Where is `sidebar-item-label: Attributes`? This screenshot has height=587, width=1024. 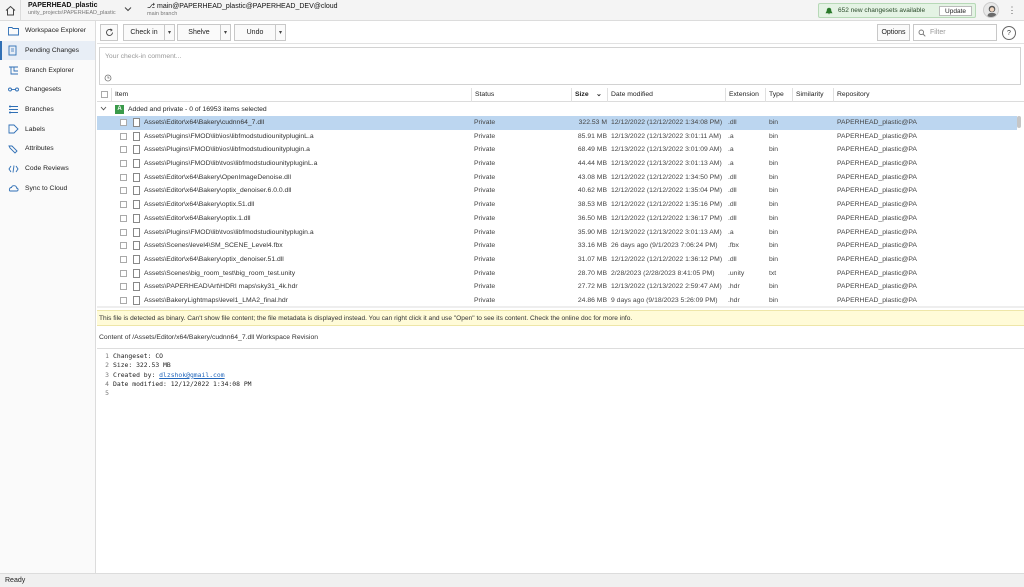
sidebar-item-label: Attributes is located at coordinates (39, 149).